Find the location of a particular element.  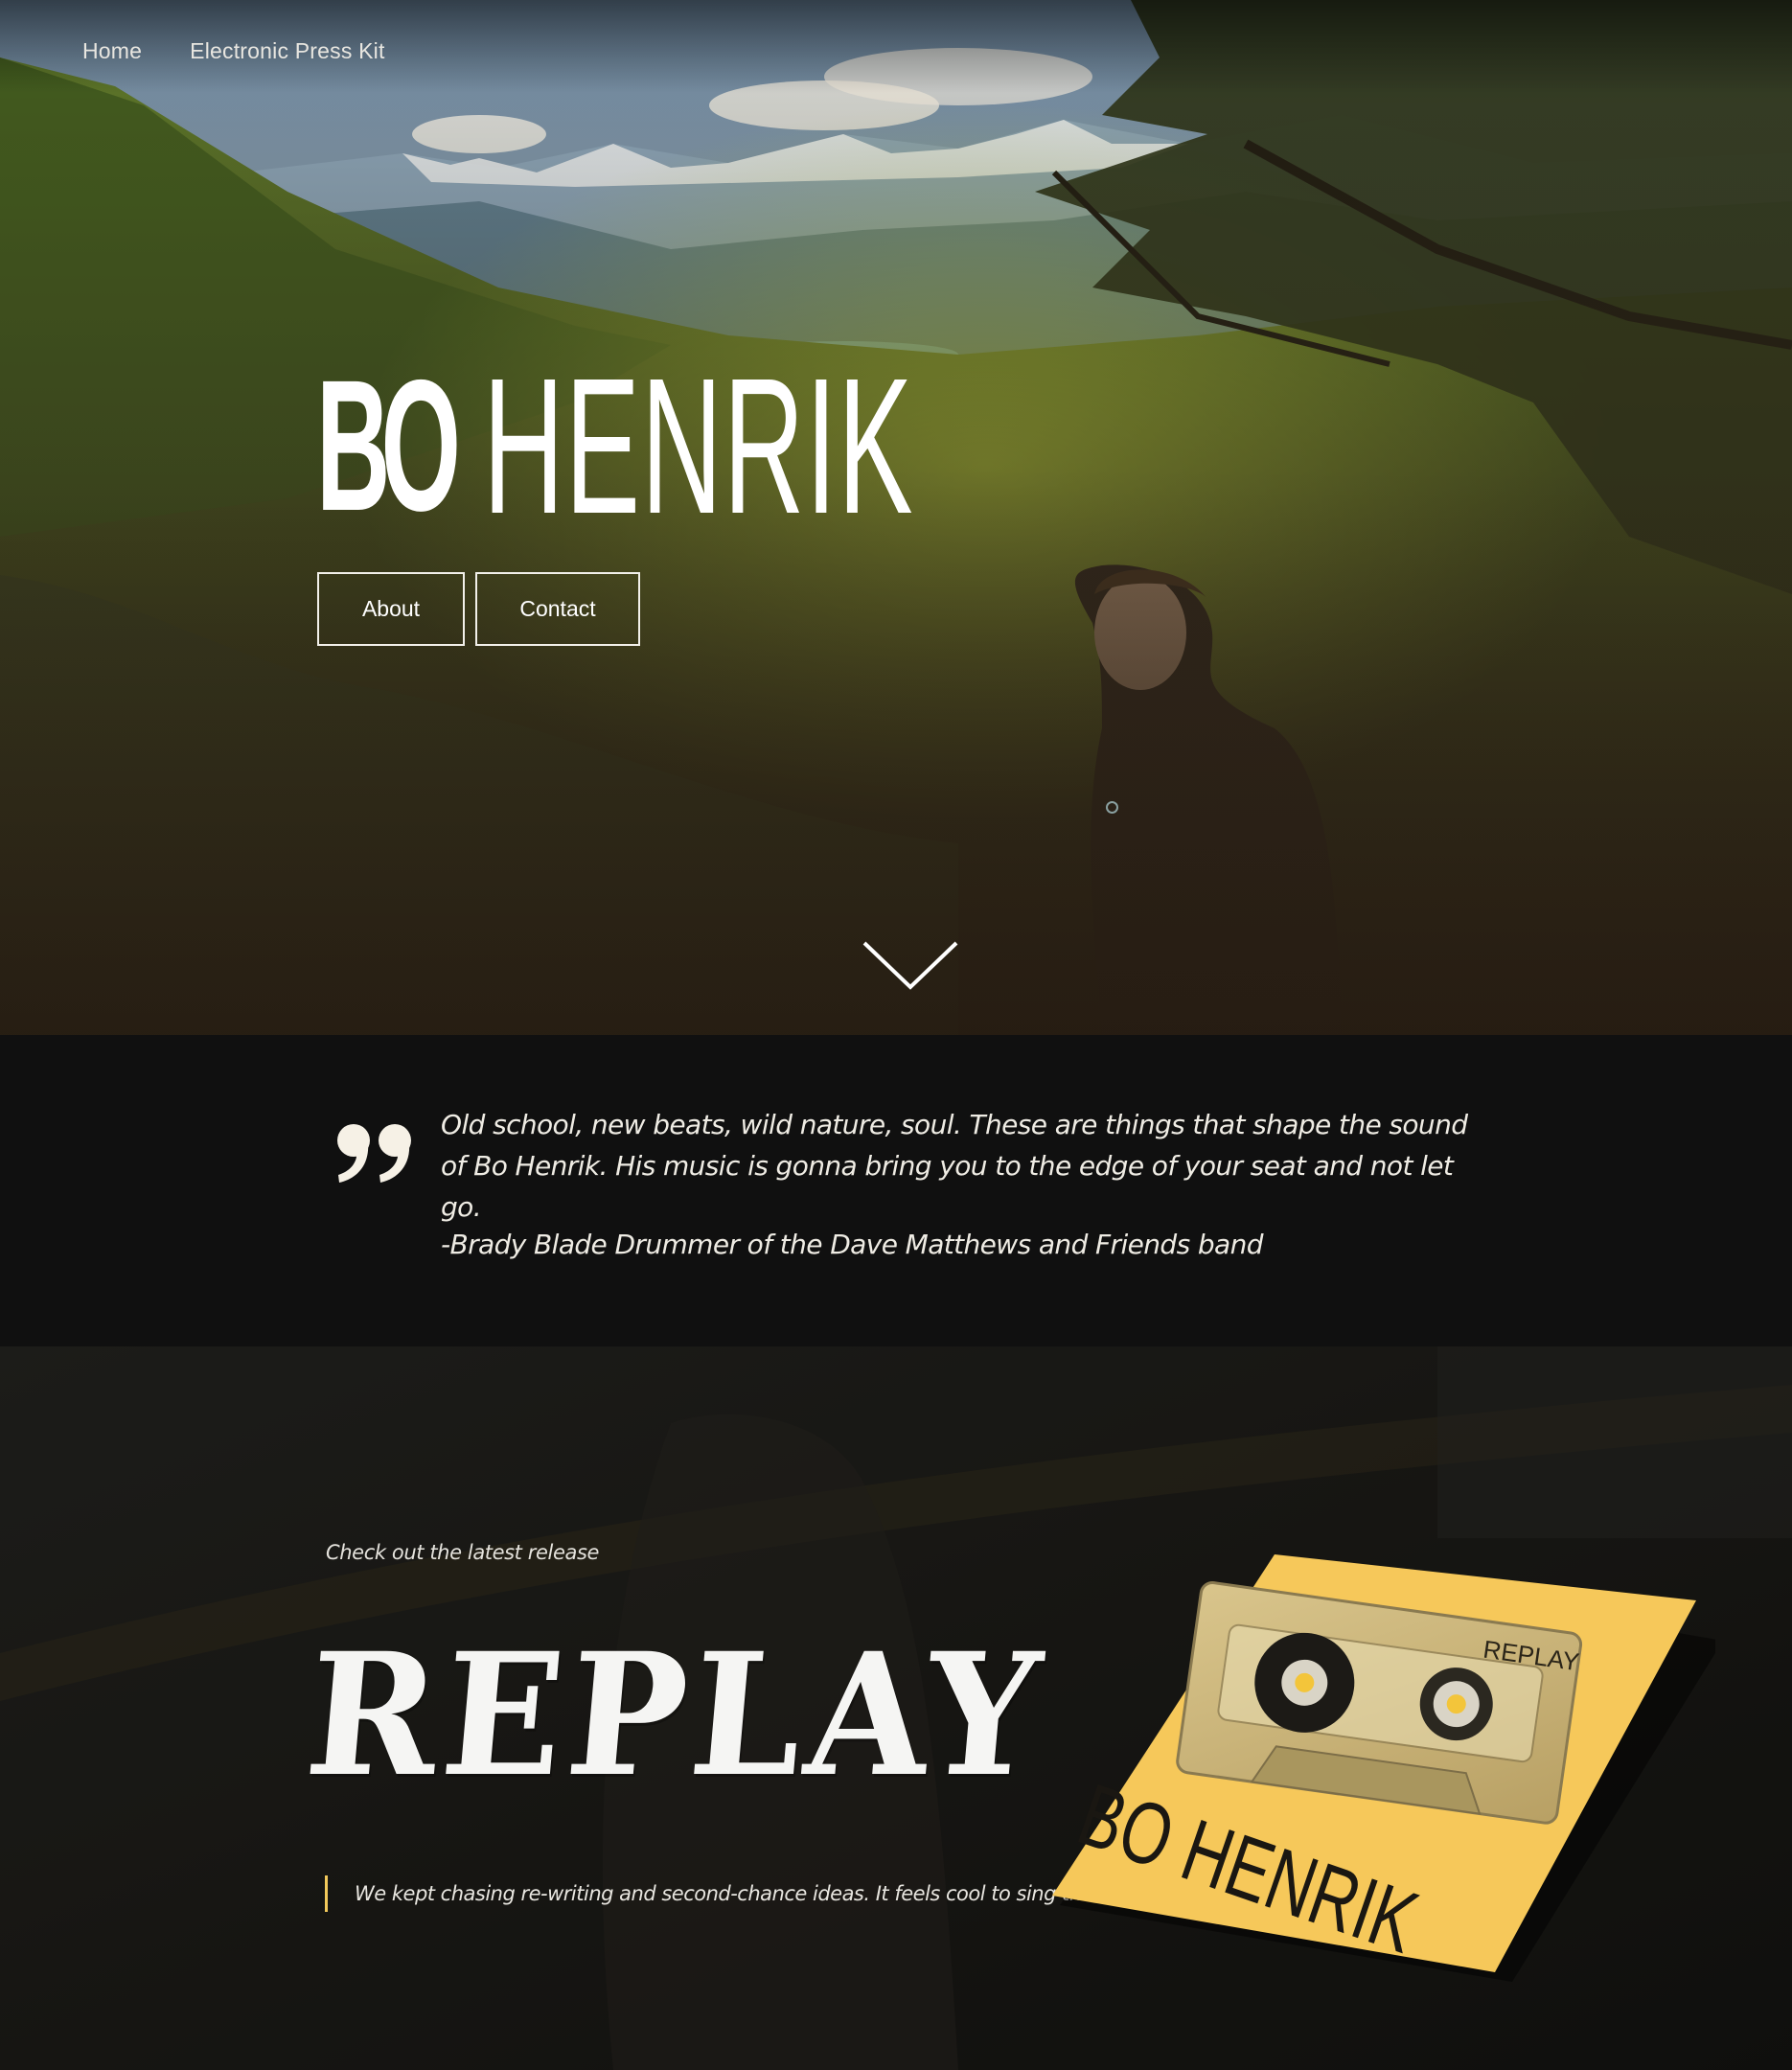

quote-mark-icon is located at coordinates (374, 1153).